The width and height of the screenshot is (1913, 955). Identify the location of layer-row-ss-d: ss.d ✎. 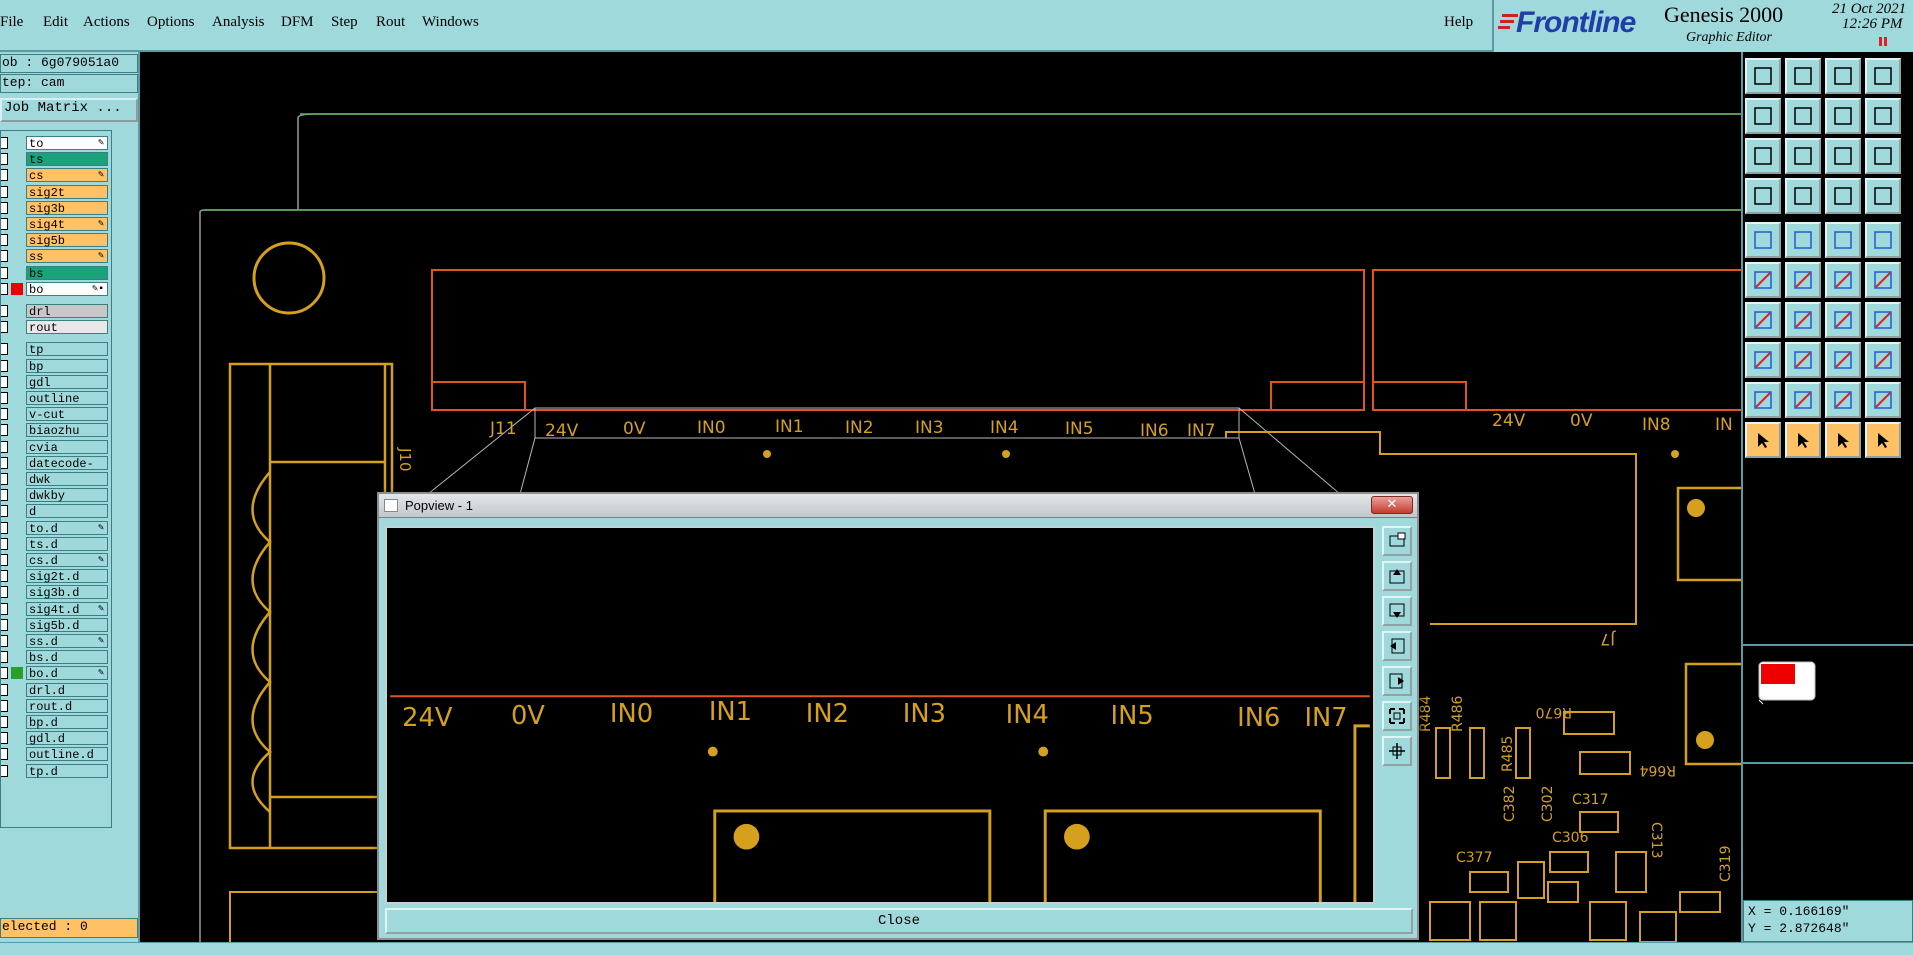
(57, 641).